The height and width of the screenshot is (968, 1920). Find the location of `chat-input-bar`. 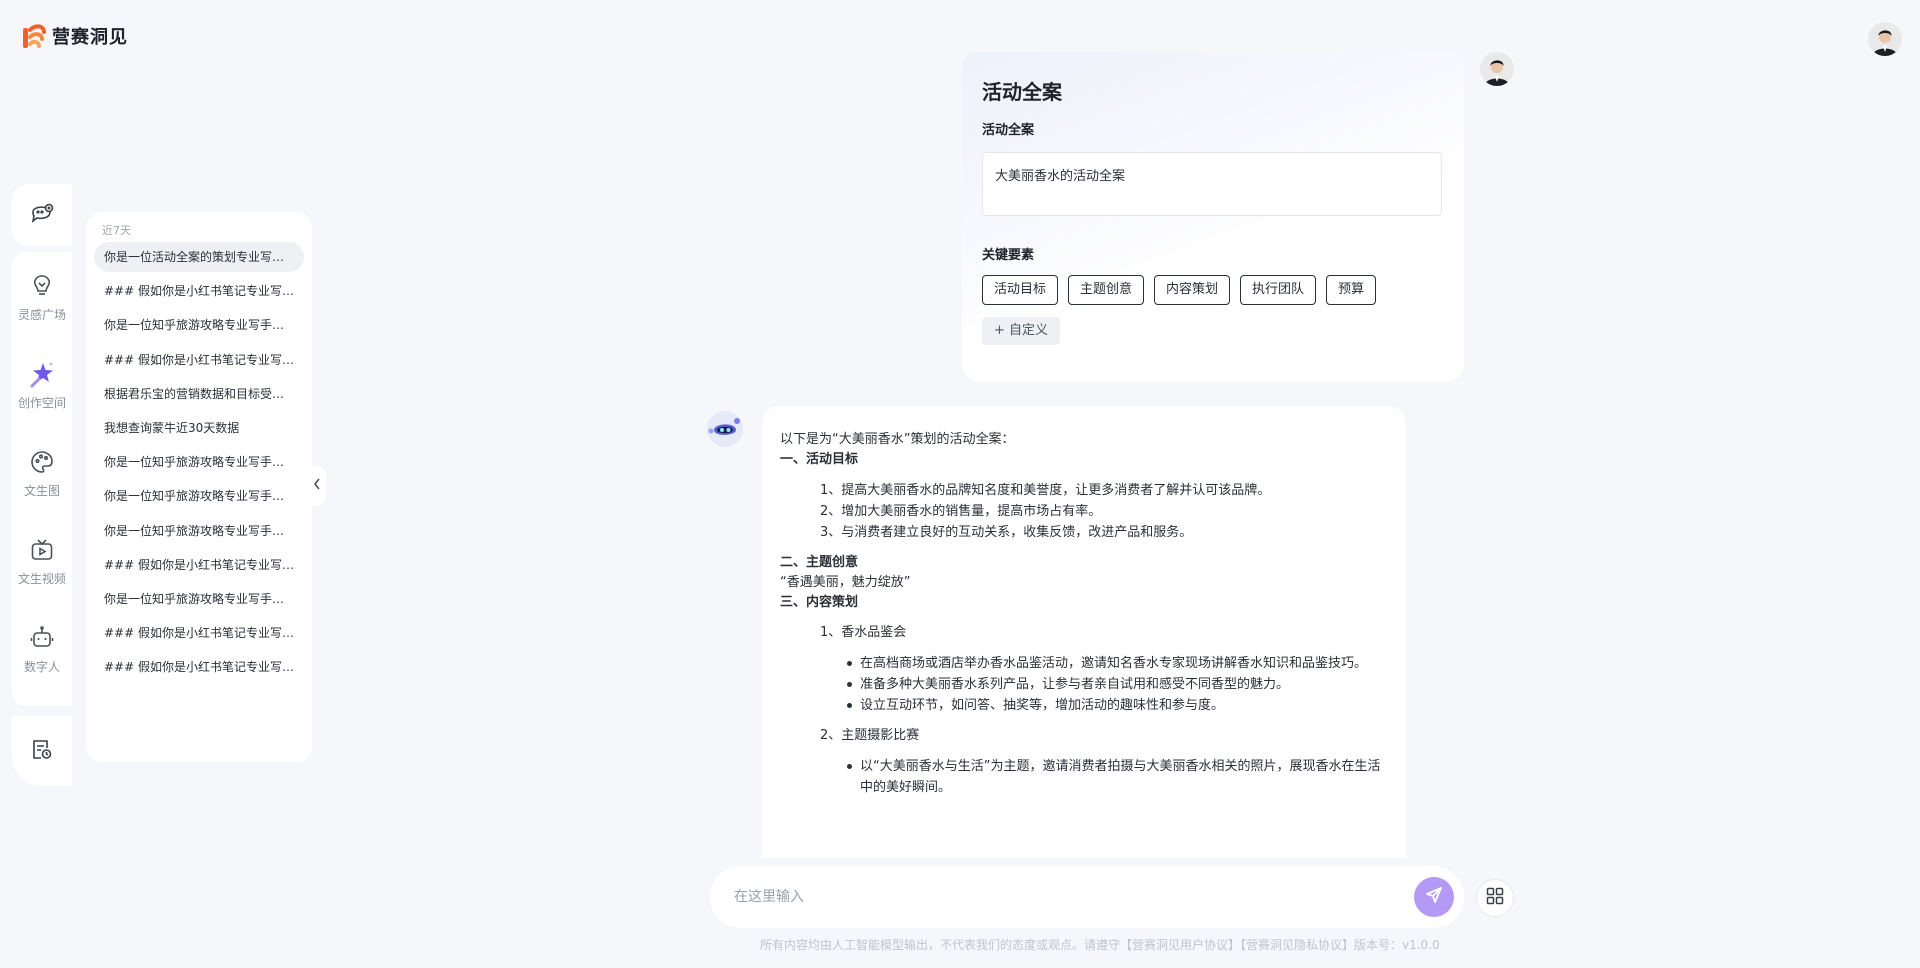

chat-input-bar is located at coordinates (1087, 897).